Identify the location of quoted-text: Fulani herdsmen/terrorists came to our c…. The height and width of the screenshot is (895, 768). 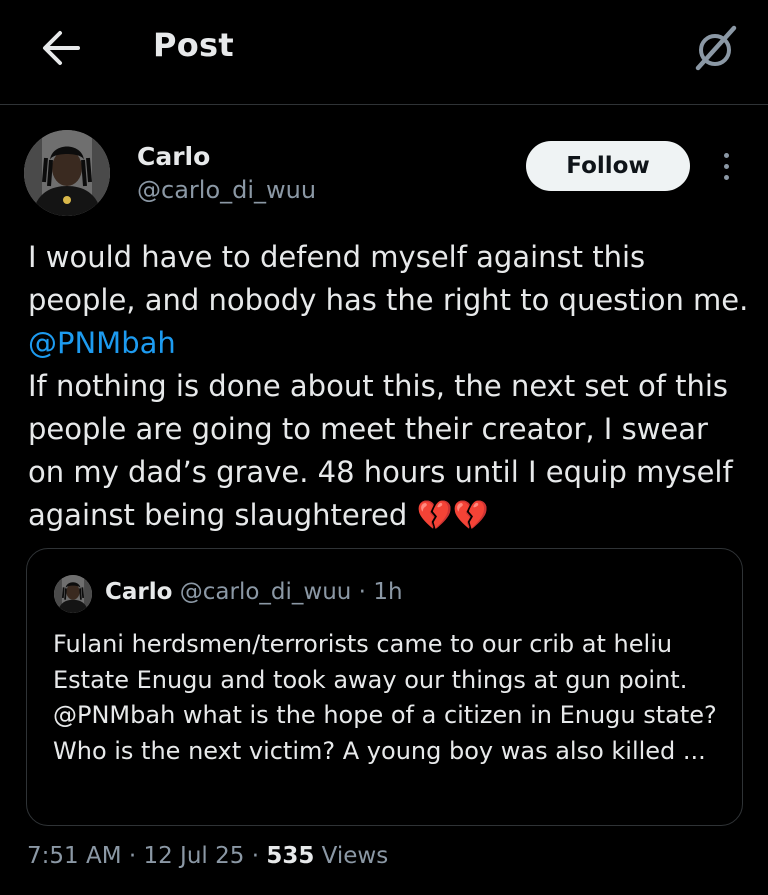
(385, 697).